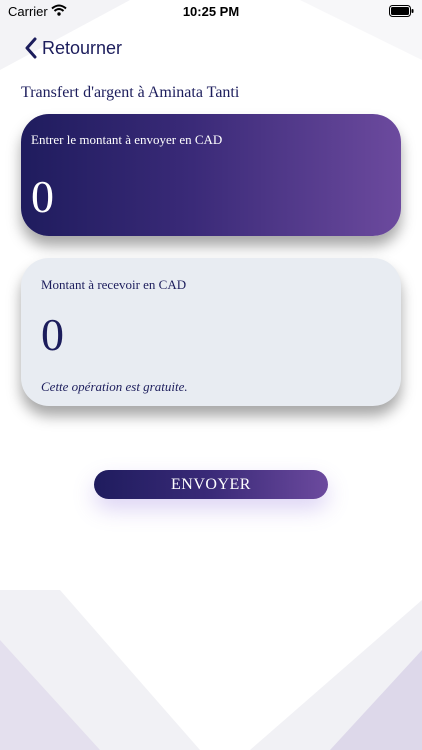  Describe the element at coordinates (82, 47) in the screenshot. I see `back-label: Retourner` at that location.